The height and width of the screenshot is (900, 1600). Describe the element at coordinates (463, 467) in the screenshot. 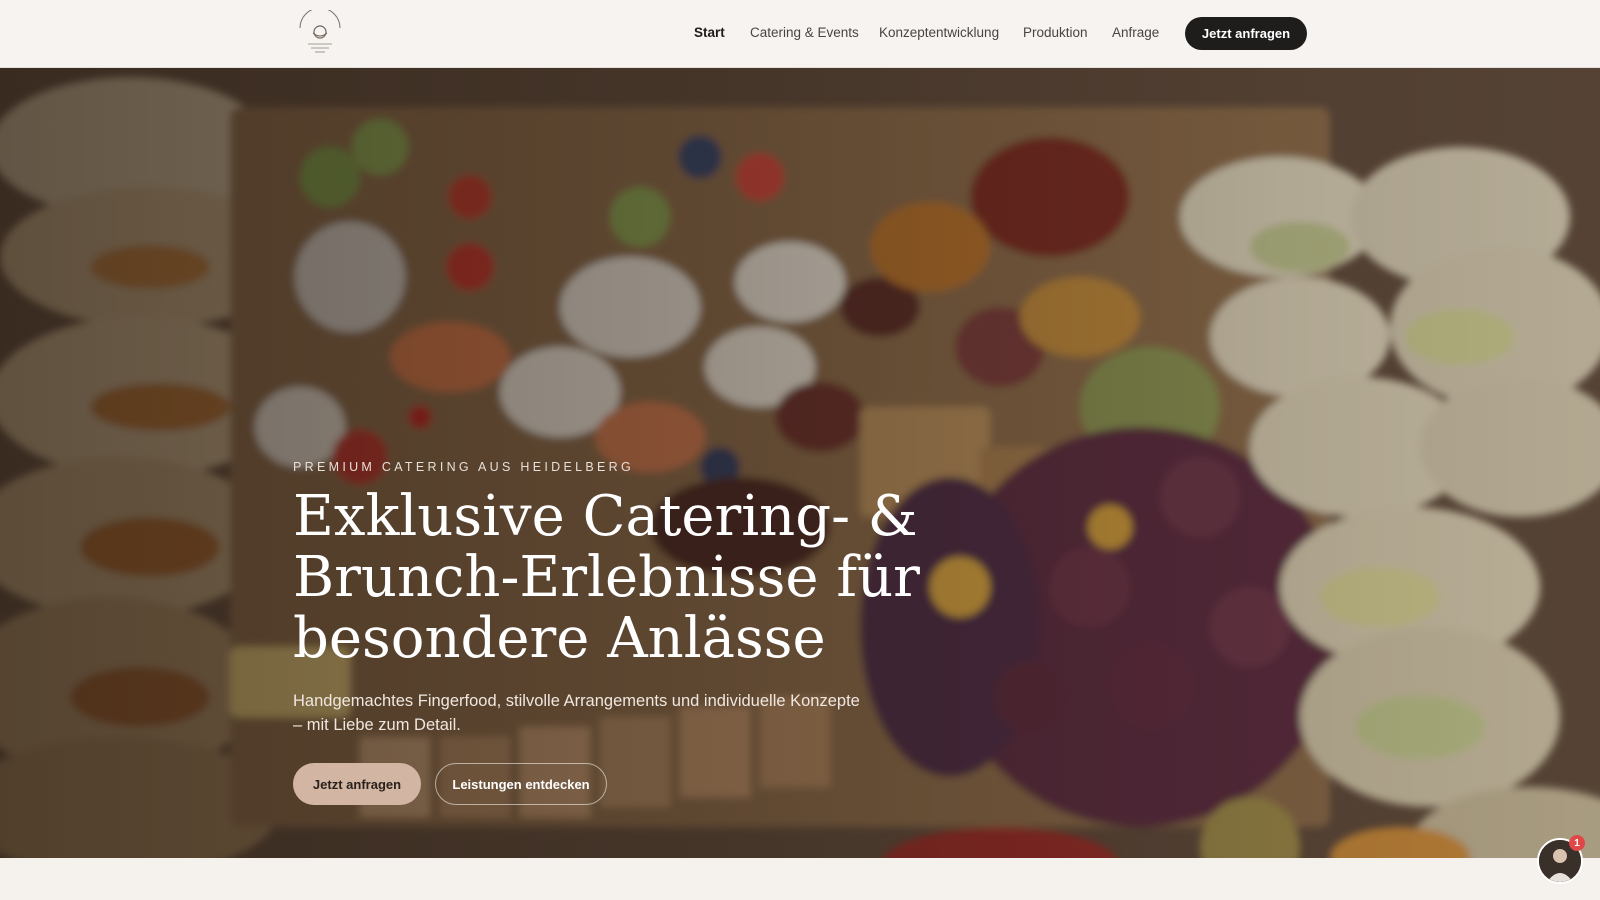

I see `hero-eyebrow: PREMIUM CATERING AUS HEIDELBERG` at that location.